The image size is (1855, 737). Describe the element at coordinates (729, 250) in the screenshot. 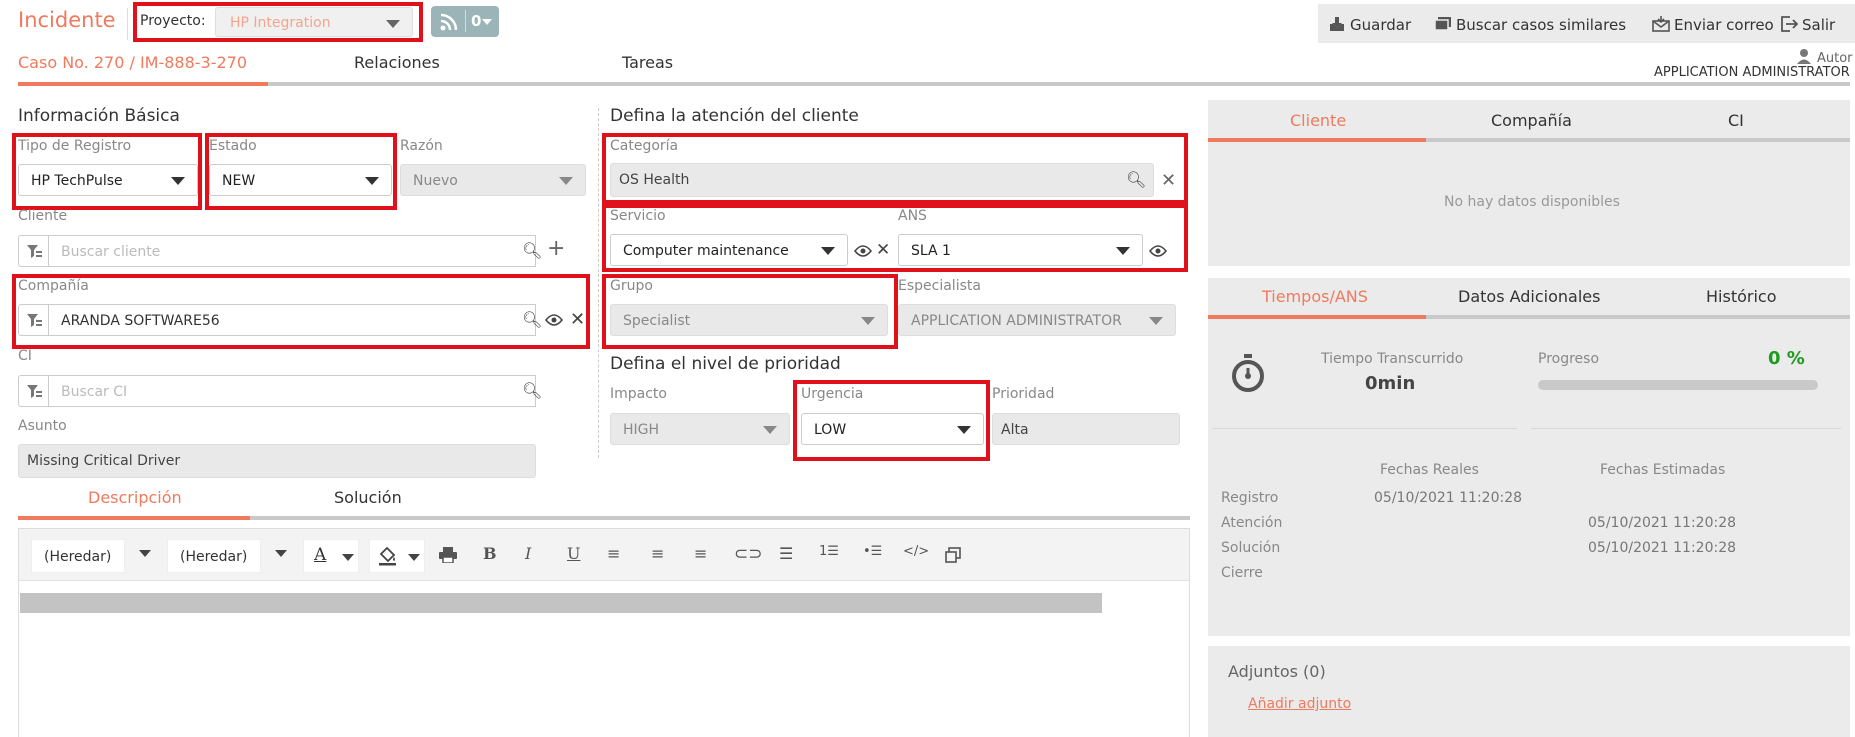

I see `service-select: Computer maintenance` at that location.